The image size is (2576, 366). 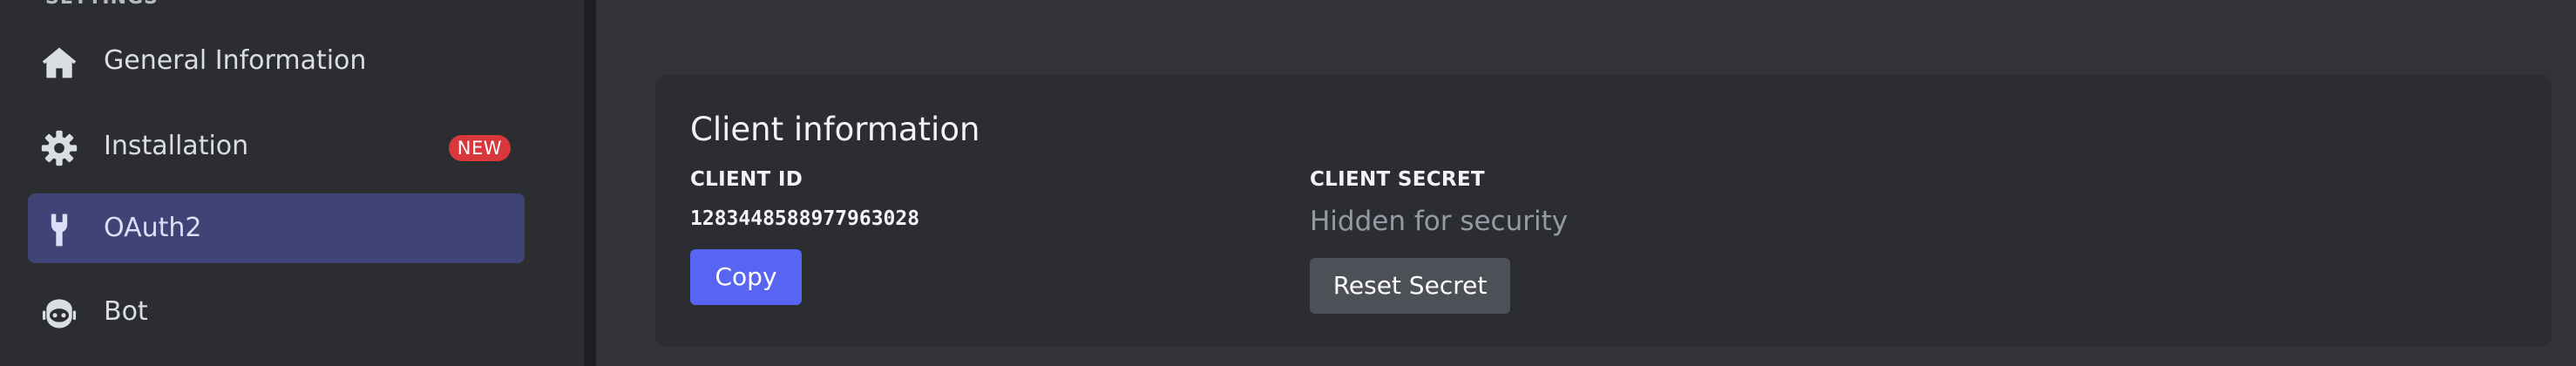 I want to click on home-icon, so click(x=59, y=63).